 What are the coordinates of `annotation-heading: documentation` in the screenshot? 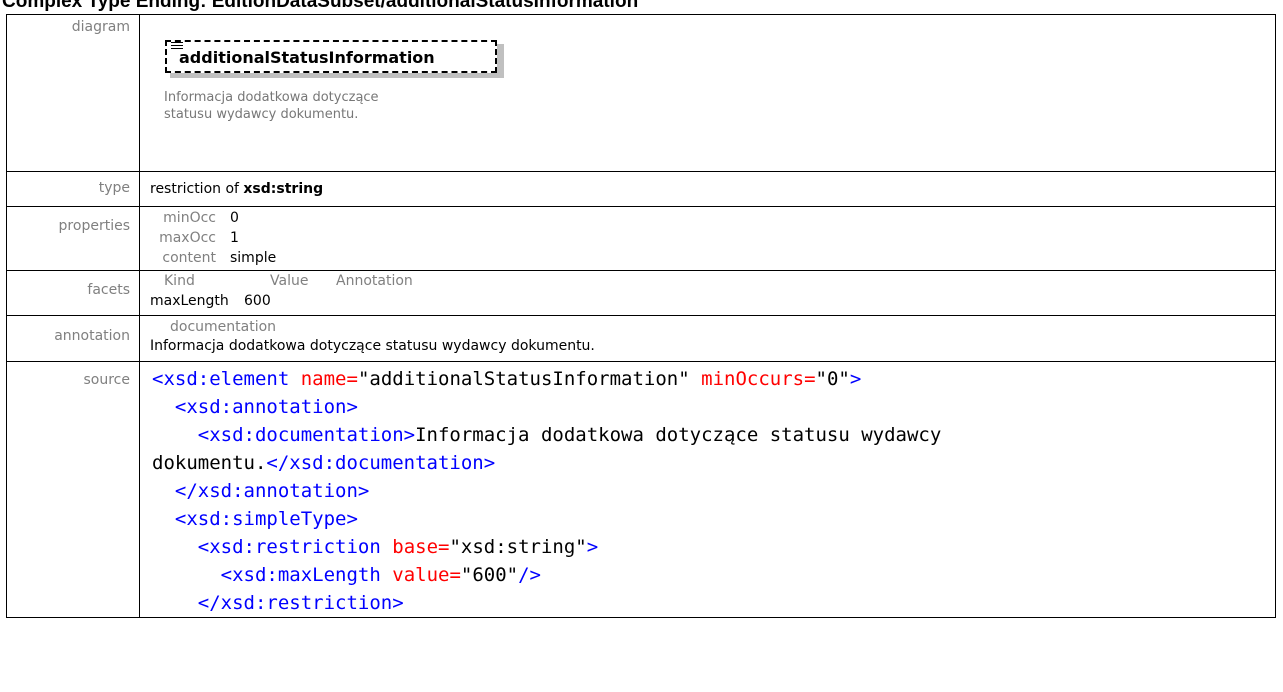 It's located at (223, 327).